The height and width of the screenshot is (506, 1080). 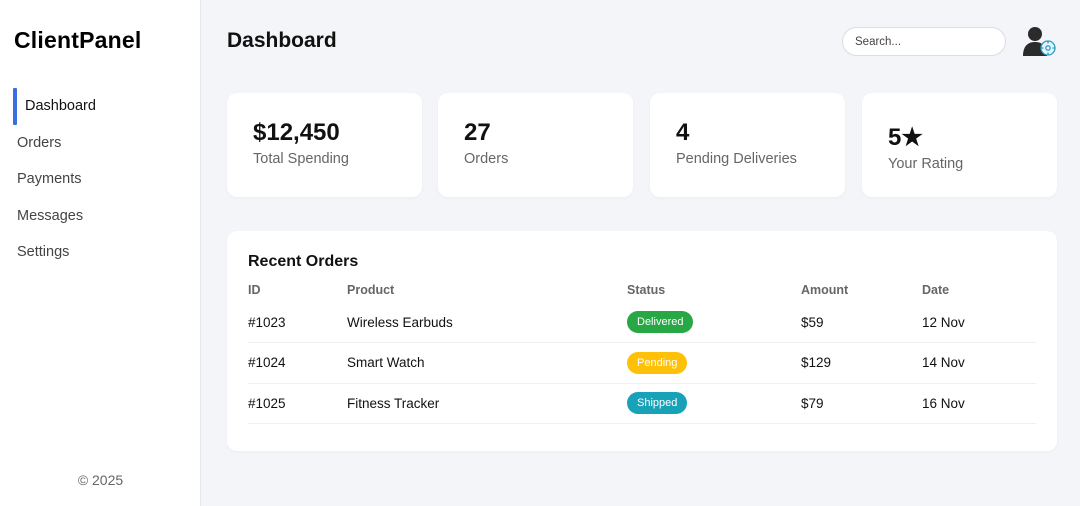 What do you see at coordinates (861, 363) in the screenshot?
I see `order-amount: $129` at bounding box center [861, 363].